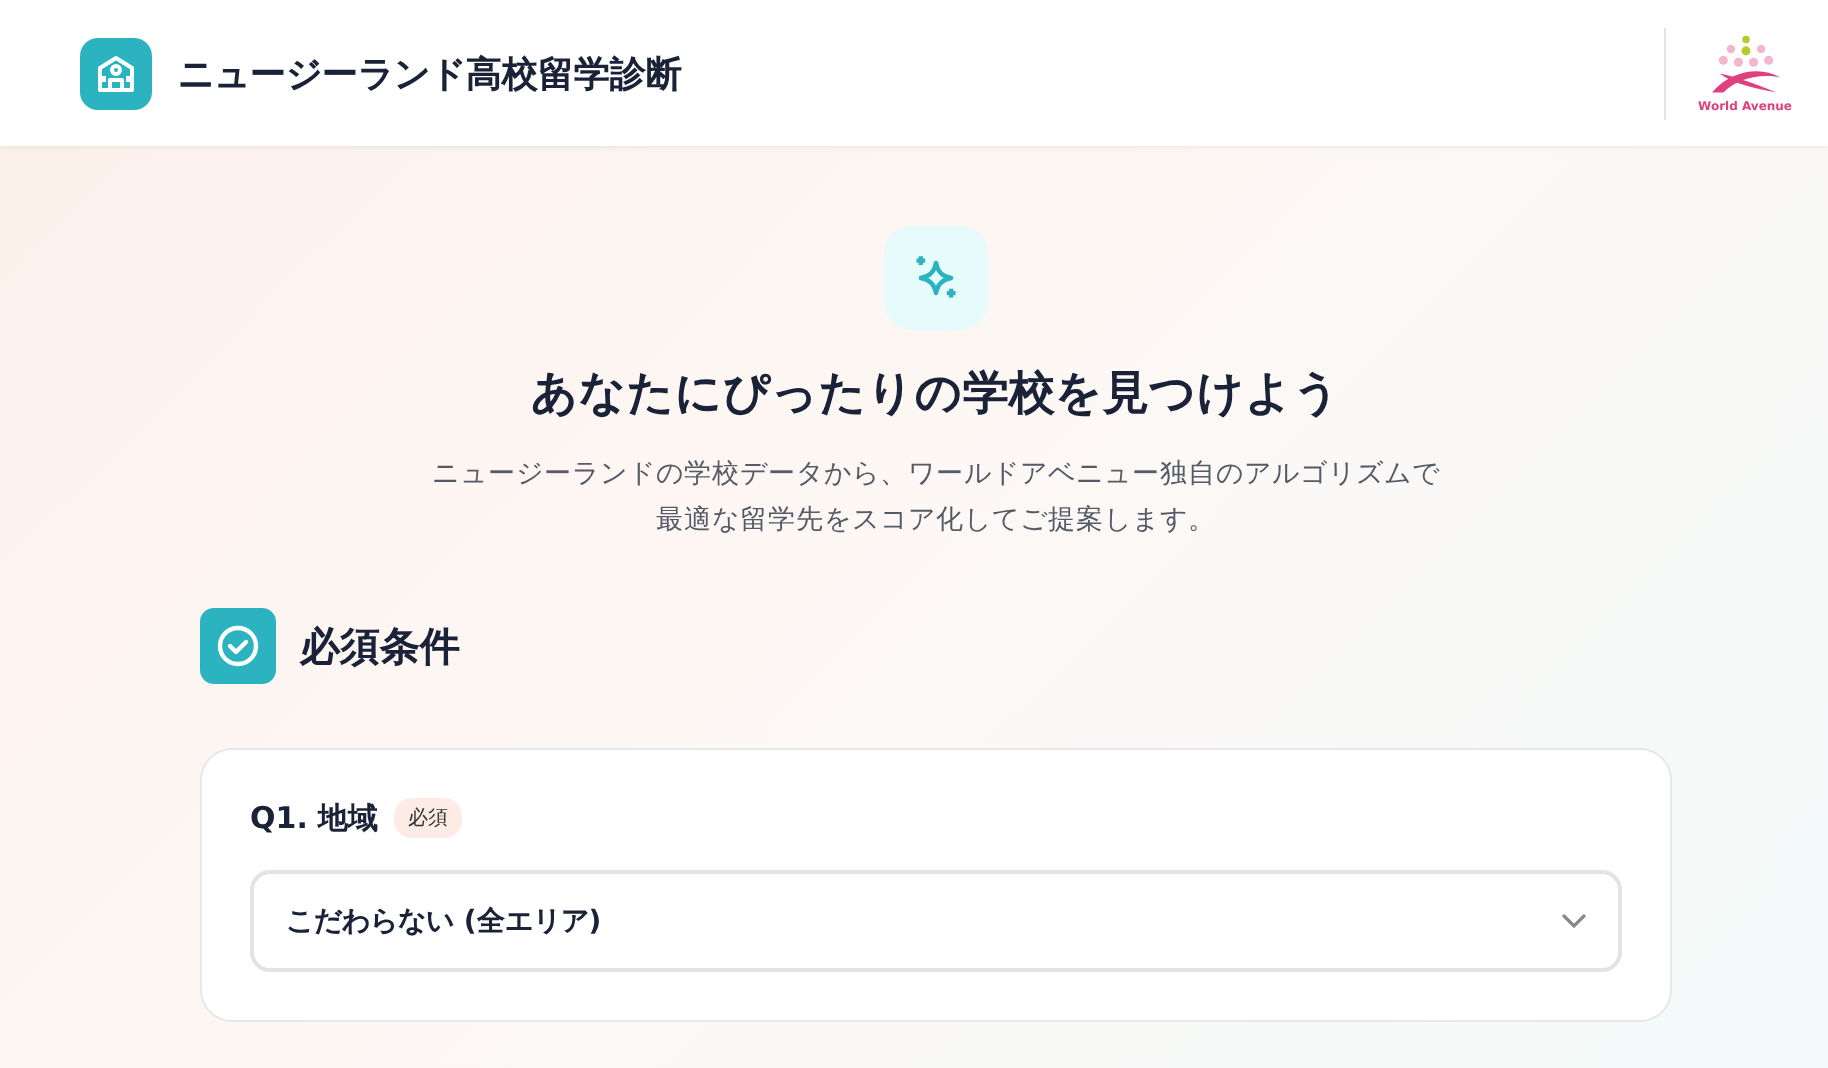 The height and width of the screenshot is (1068, 1828). I want to click on region-dropdown: こだわらない (全エリア), so click(936, 921).